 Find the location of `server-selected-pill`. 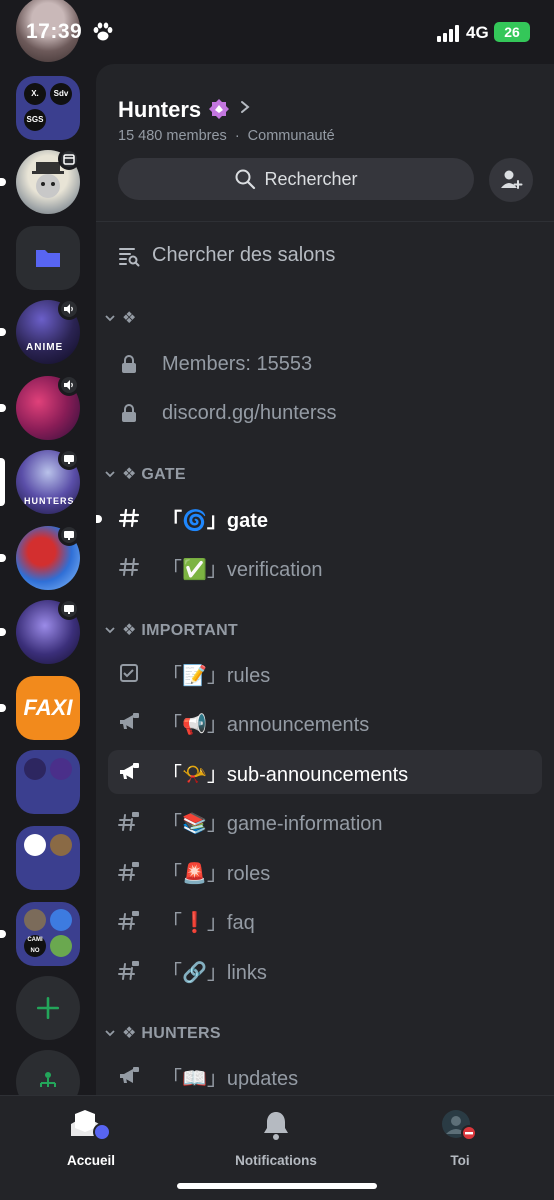

server-selected-pill is located at coordinates (2, 482).